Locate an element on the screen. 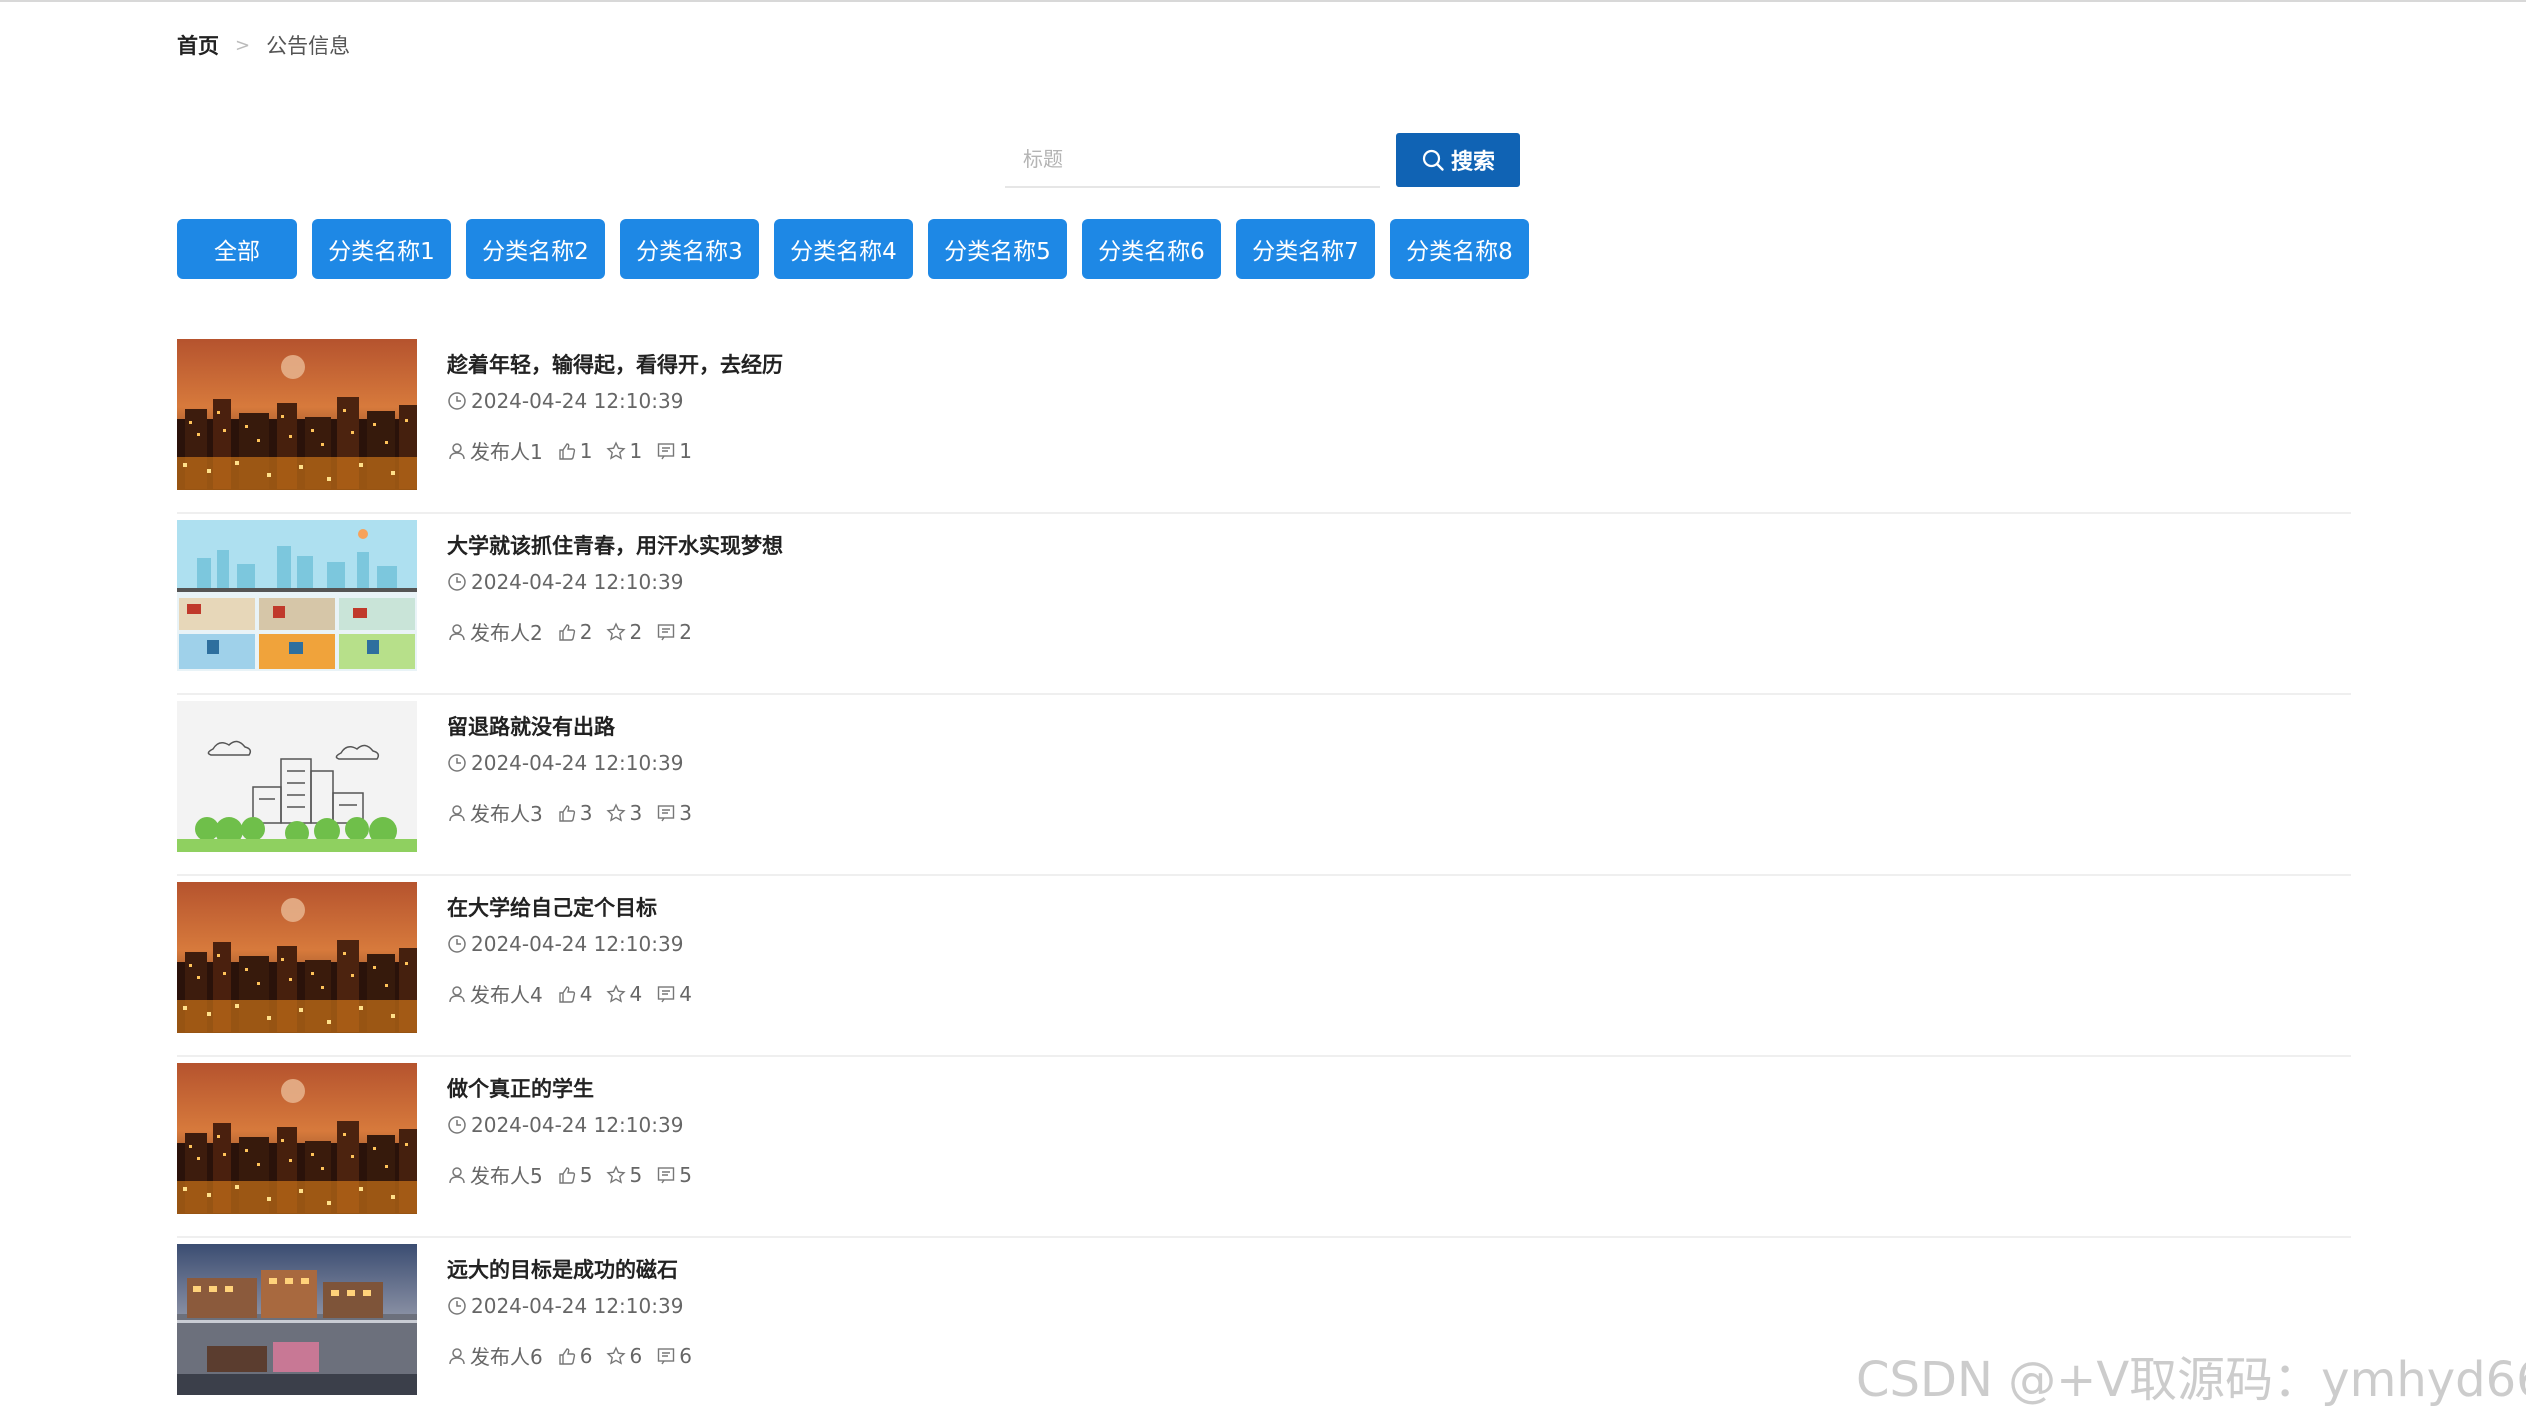 This screenshot has height=1413, width=2526. breadcrumb-current: 公告信息 is located at coordinates (308, 46).